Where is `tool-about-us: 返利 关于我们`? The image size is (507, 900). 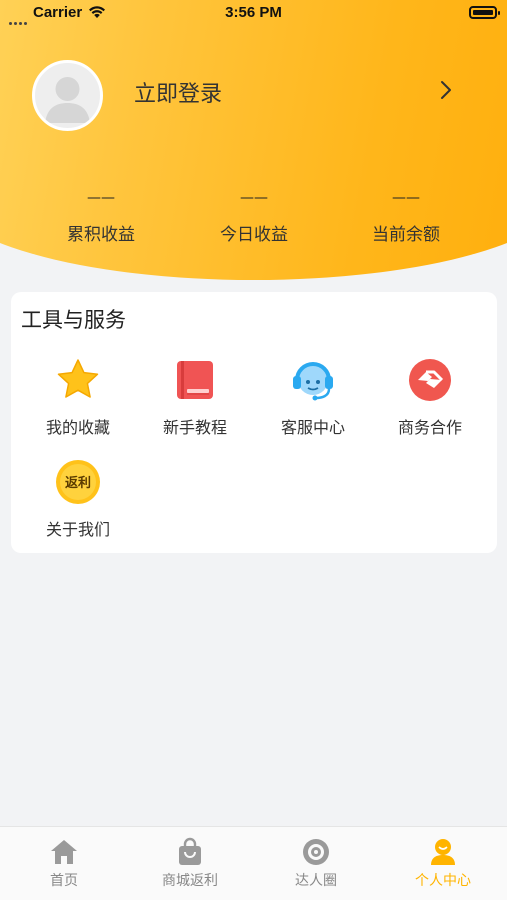
tool-about-us: 返利 关于我们 is located at coordinates (78, 499).